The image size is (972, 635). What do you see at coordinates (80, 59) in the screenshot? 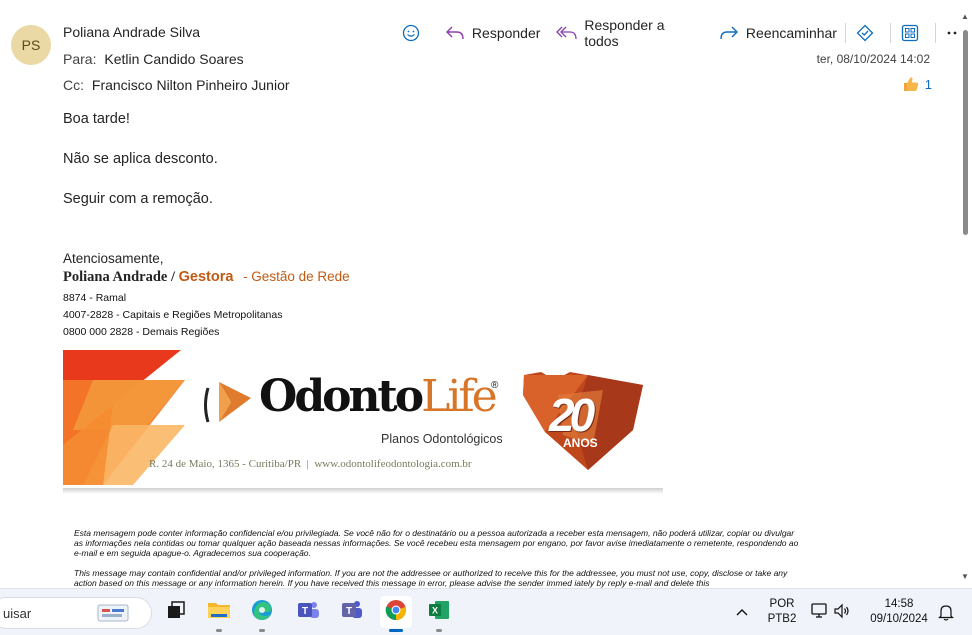
I see `to-label: Para:` at bounding box center [80, 59].